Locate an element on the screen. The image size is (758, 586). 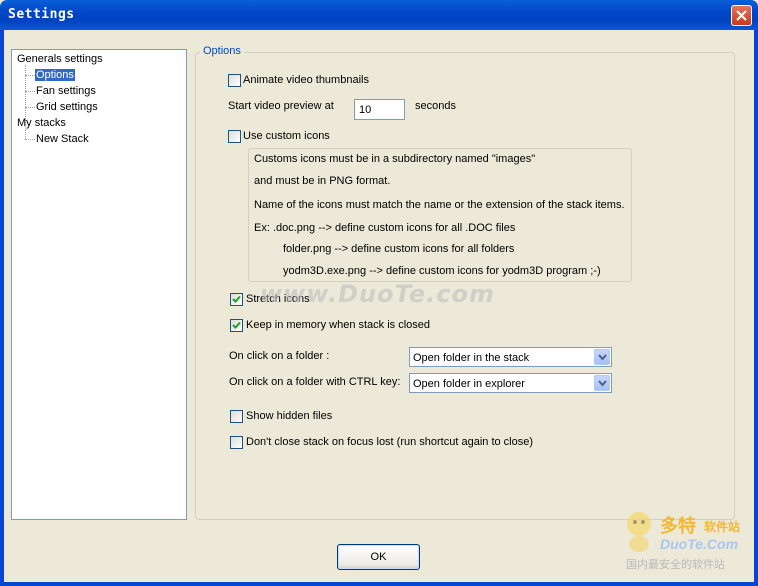
tree-item-label: Options is located at coordinates (55, 75).